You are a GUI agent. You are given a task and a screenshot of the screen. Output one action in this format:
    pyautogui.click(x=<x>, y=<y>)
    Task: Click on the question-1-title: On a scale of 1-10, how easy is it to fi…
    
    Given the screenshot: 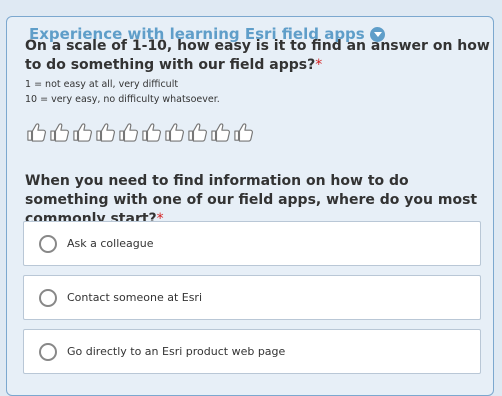 What is the action you would take?
    pyautogui.click(x=260, y=56)
    